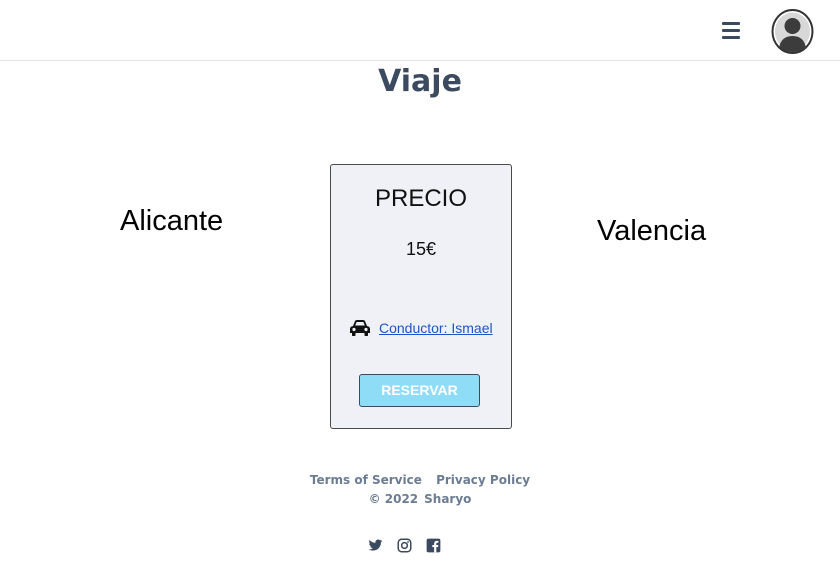 The image size is (840, 581). I want to click on footer-links: Terms of Service Privacy Policy, so click(420, 480).